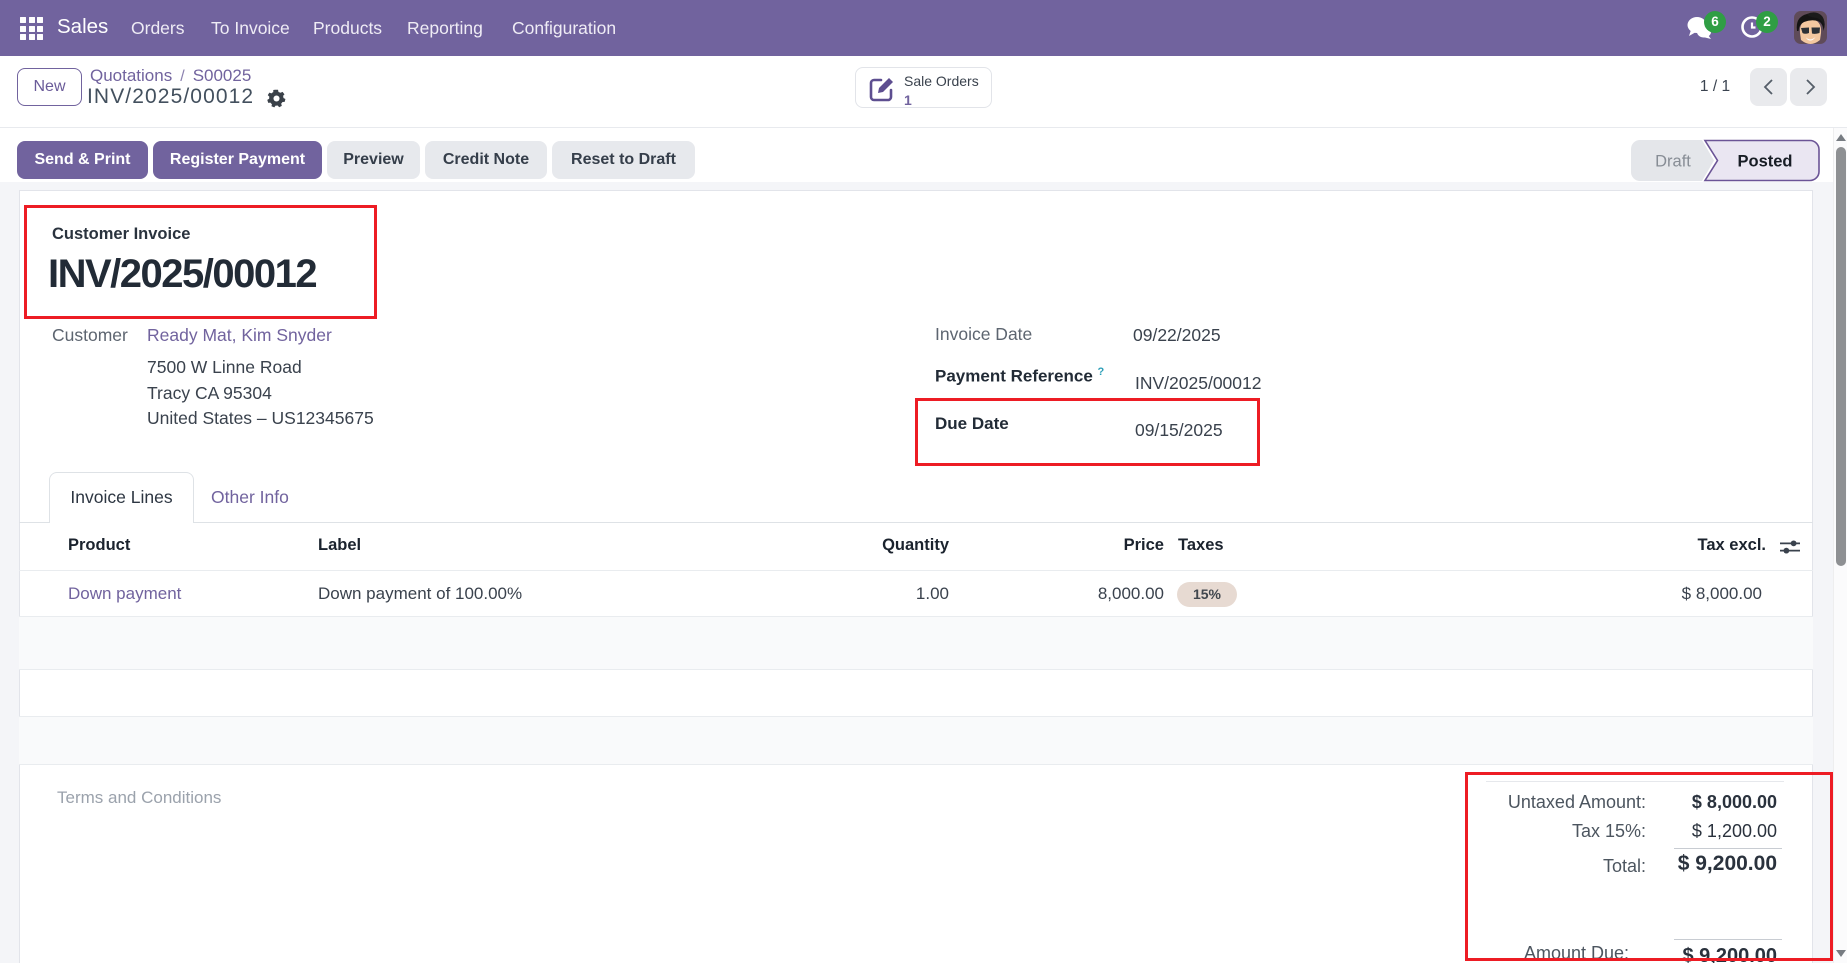  What do you see at coordinates (1764, 162) in the screenshot?
I see `svg-text: Posted` at bounding box center [1764, 162].